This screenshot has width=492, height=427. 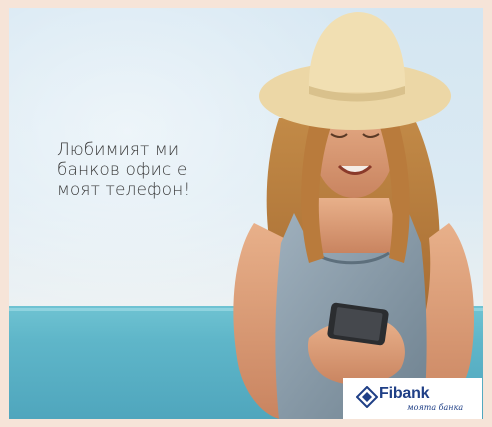 What do you see at coordinates (118, 150) in the screenshot?
I see `headline-line-1: Любимият ми` at bounding box center [118, 150].